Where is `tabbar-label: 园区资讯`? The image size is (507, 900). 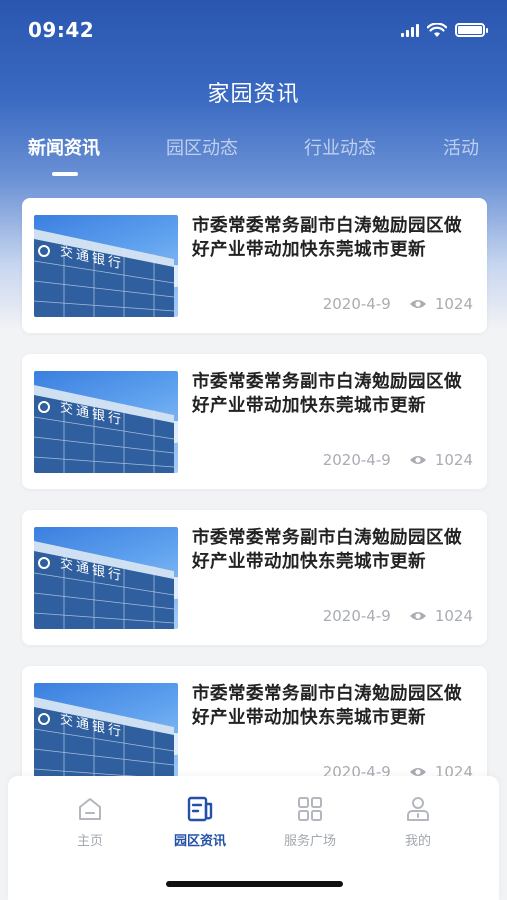 tabbar-label: 园区资讯 is located at coordinates (199, 841).